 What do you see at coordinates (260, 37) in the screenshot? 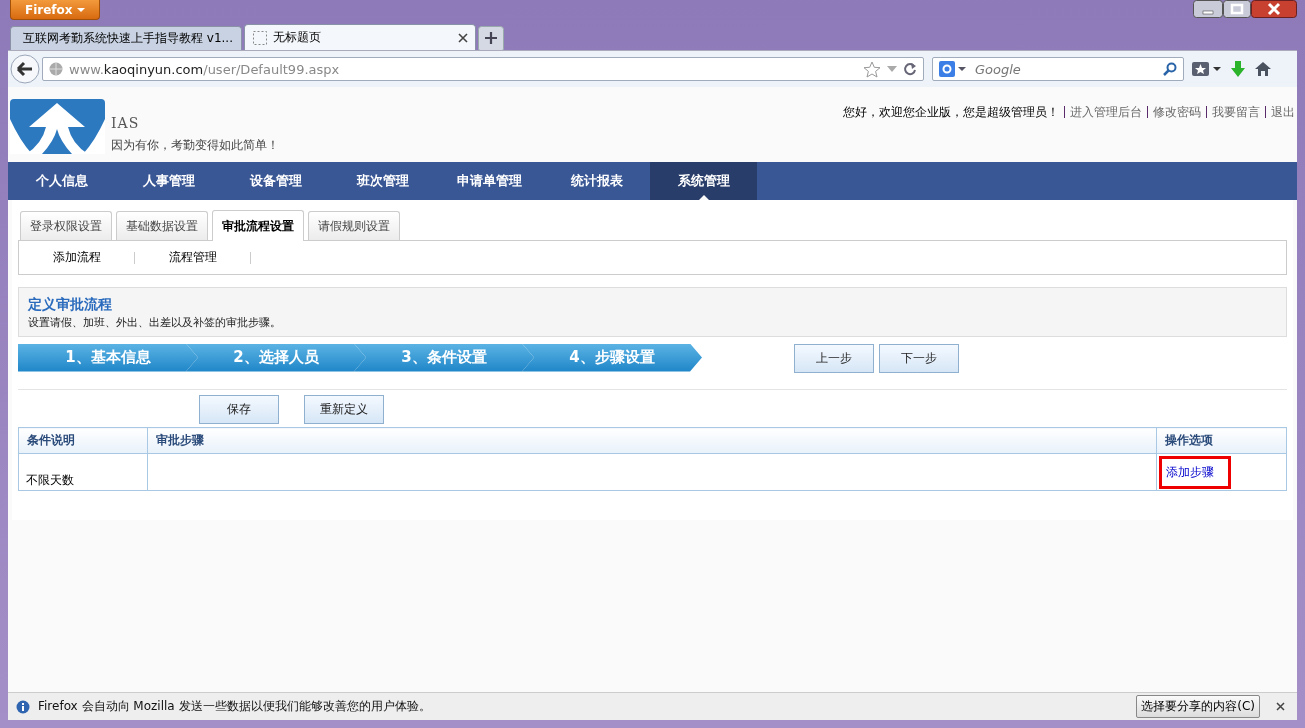
I see `blank-page-icon` at bounding box center [260, 37].